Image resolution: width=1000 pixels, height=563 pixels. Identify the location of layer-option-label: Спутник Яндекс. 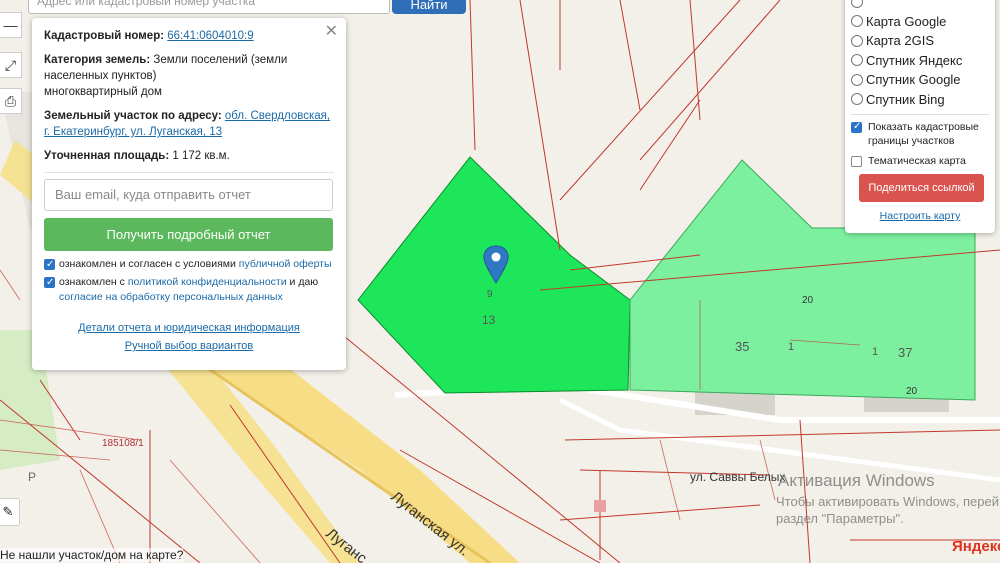
(914, 60).